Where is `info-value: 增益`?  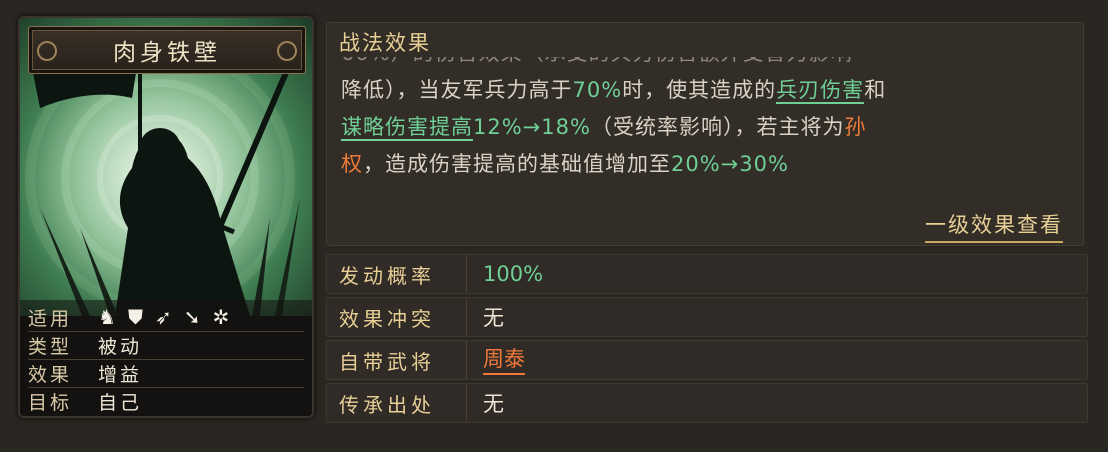 info-value: 增益 is located at coordinates (120, 374).